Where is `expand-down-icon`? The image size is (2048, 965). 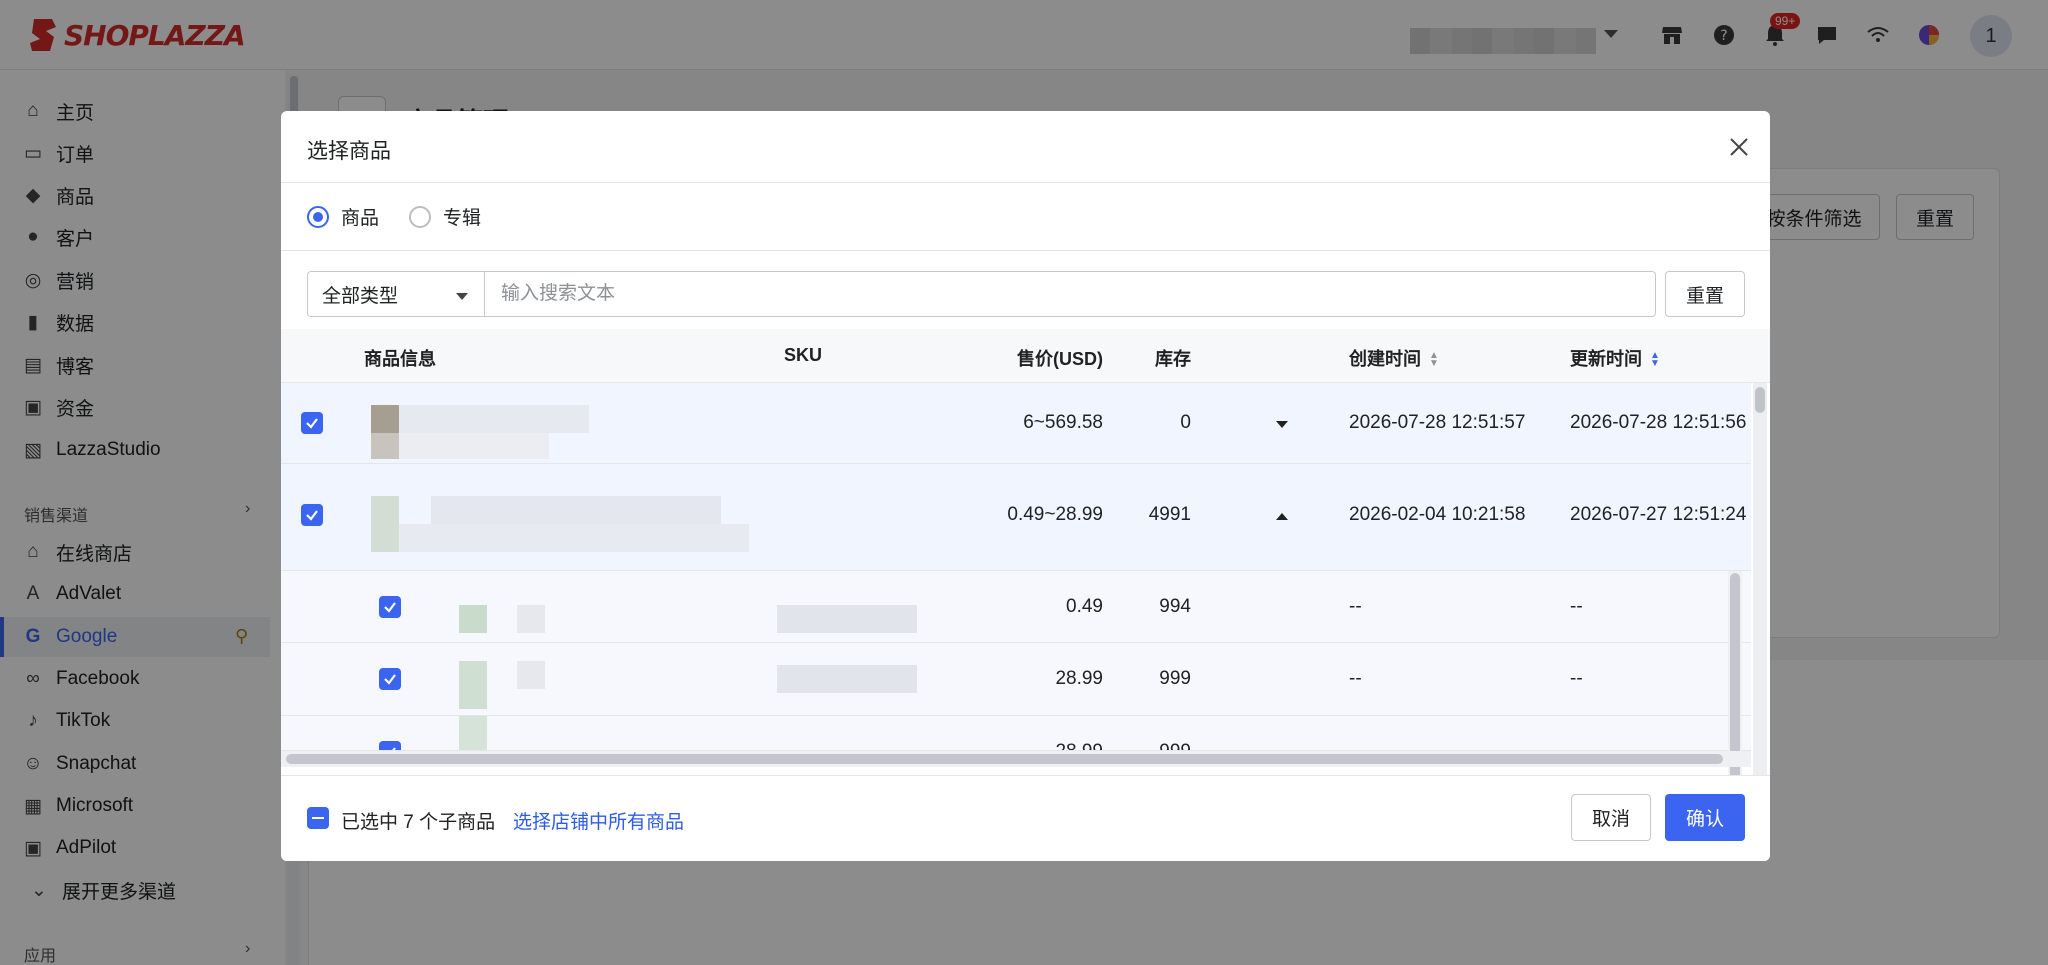 expand-down-icon is located at coordinates (1282, 424).